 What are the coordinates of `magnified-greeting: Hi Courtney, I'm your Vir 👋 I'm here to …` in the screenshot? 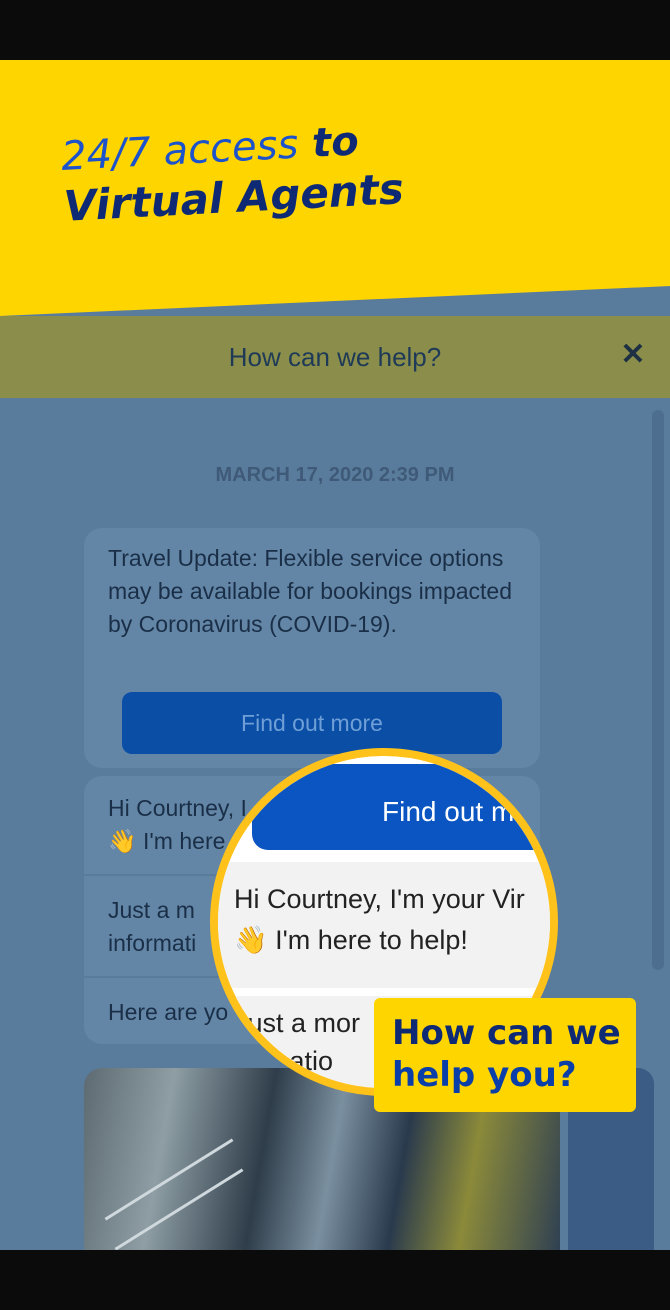 It's located at (384, 925).